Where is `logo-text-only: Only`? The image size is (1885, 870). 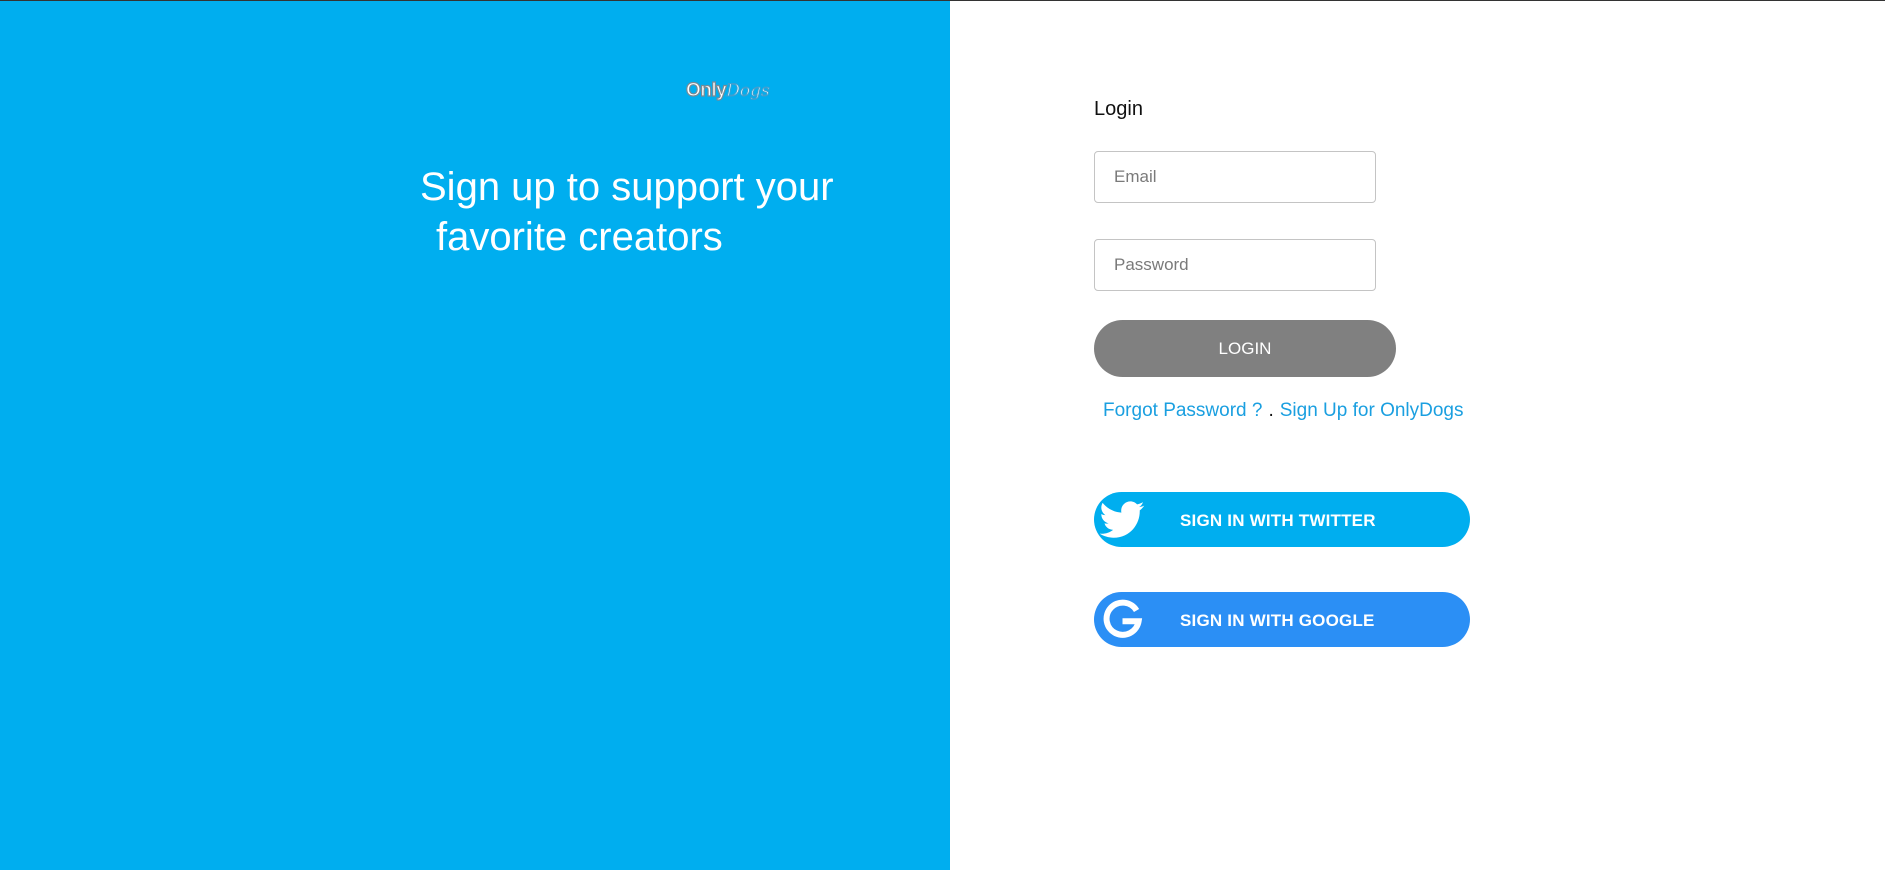
logo-text-only: Only is located at coordinates (706, 90).